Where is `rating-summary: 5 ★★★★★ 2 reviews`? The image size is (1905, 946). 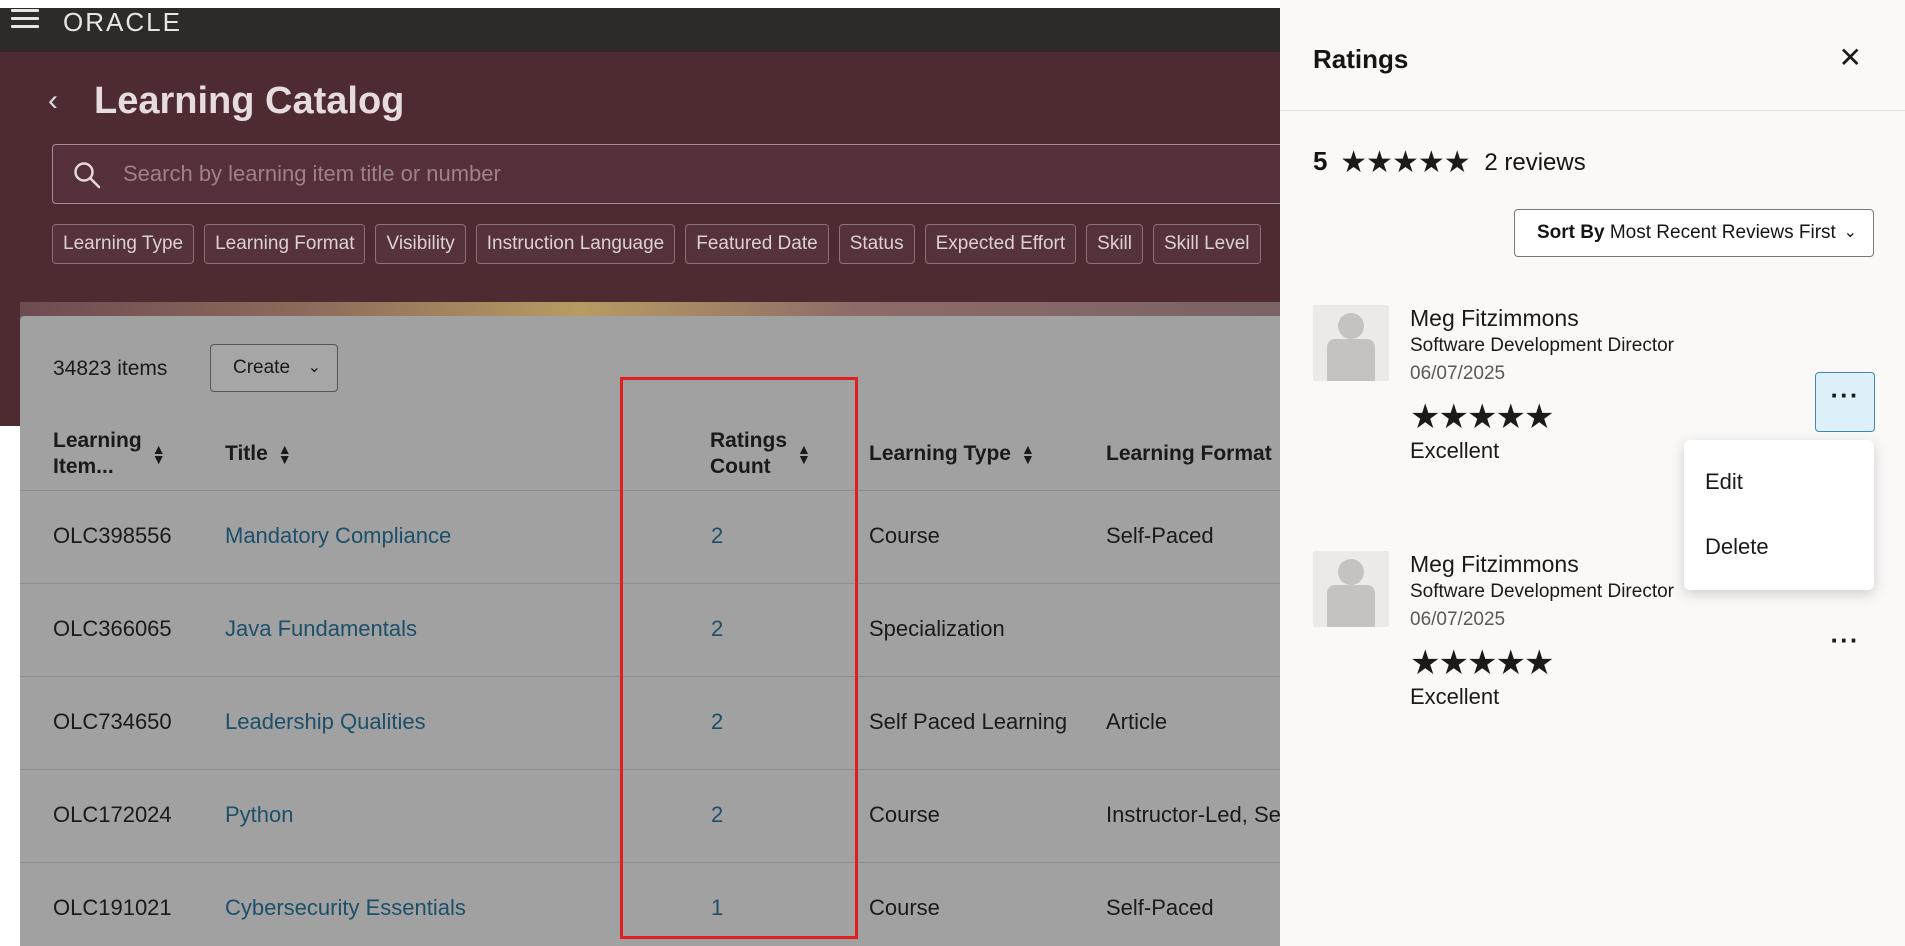 rating-summary: 5 ★★★★★ 2 reviews is located at coordinates (1449, 162).